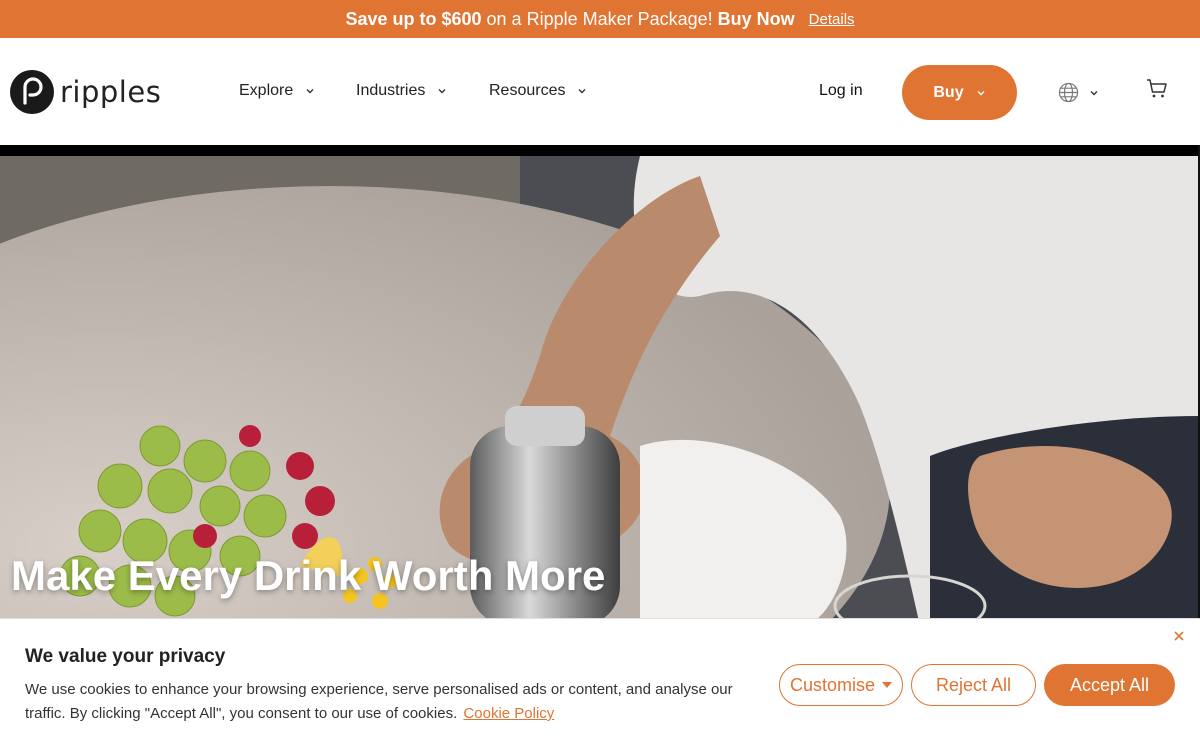  What do you see at coordinates (600, 150) in the screenshot?
I see `hero-top-border` at bounding box center [600, 150].